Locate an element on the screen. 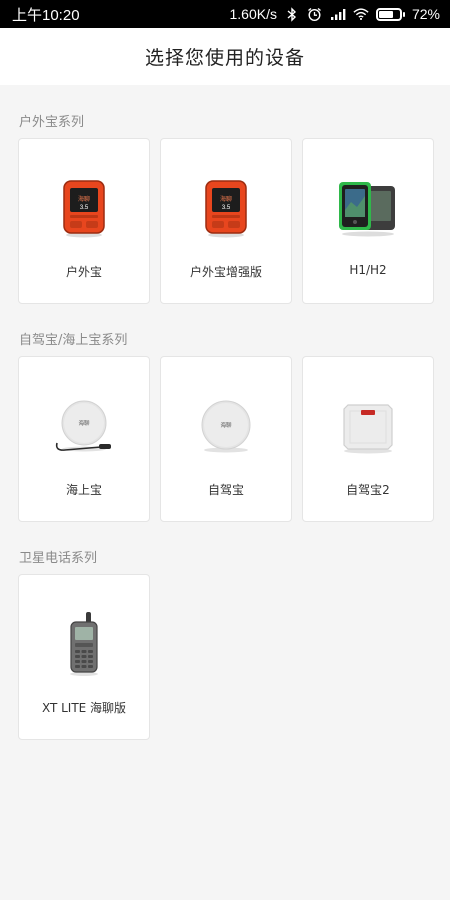 The image size is (450, 900). device-card-outdoor-plus: 海聊 3.5 户外宝增强版 is located at coordinates (226, 221).